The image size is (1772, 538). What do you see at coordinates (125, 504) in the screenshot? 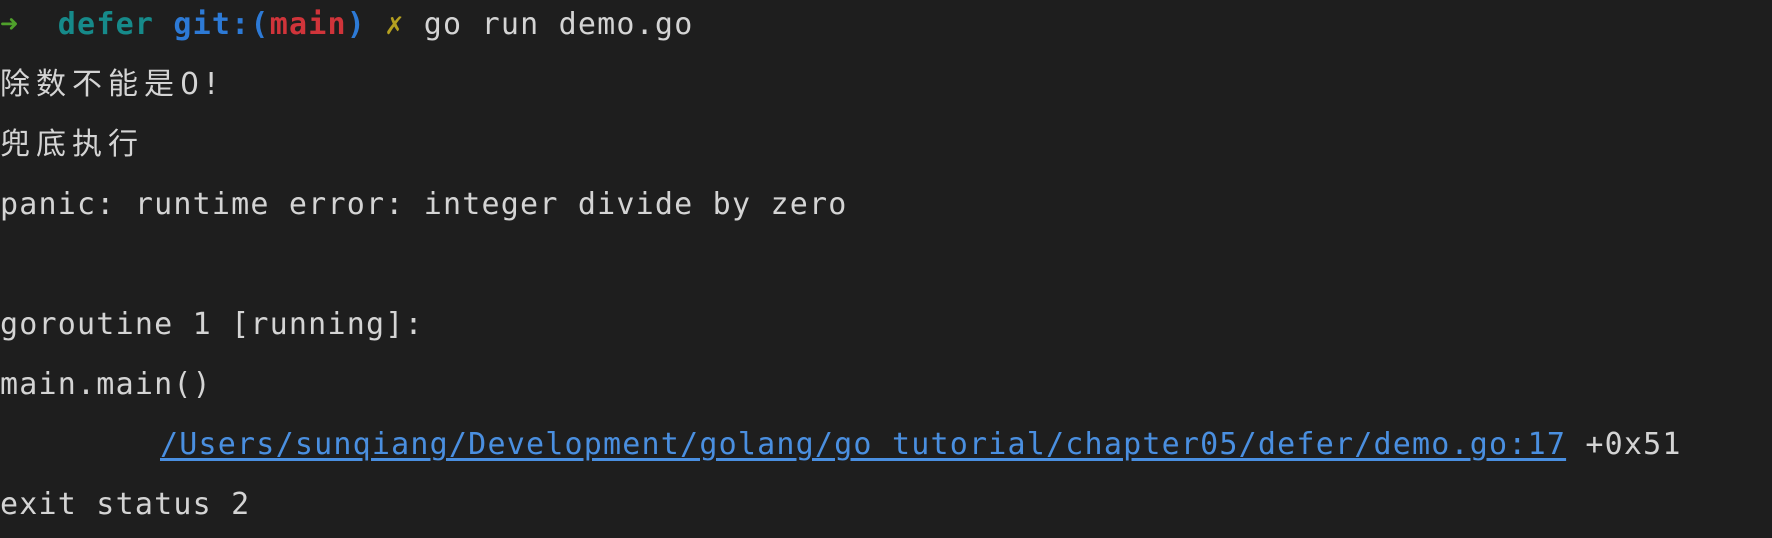
I see `output-line-exit-status: exit status 2` at bounding box center [125, 504].